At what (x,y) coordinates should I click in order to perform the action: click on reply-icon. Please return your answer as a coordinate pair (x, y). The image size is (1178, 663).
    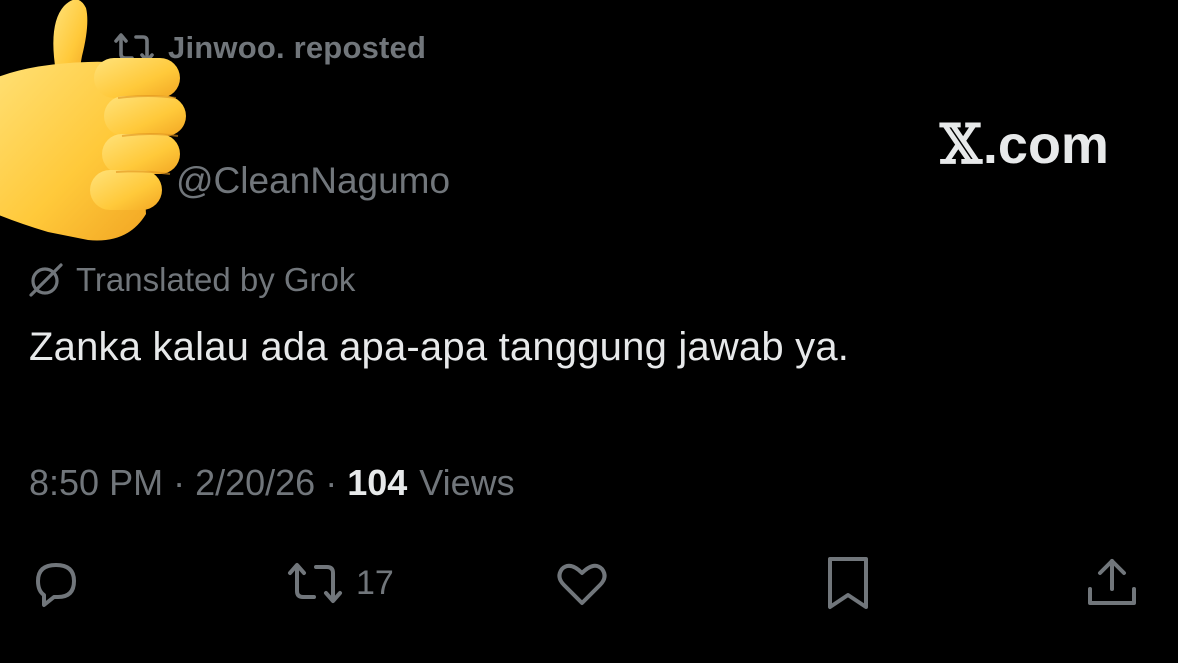
    Looking at the image, I should click on (56, 585).